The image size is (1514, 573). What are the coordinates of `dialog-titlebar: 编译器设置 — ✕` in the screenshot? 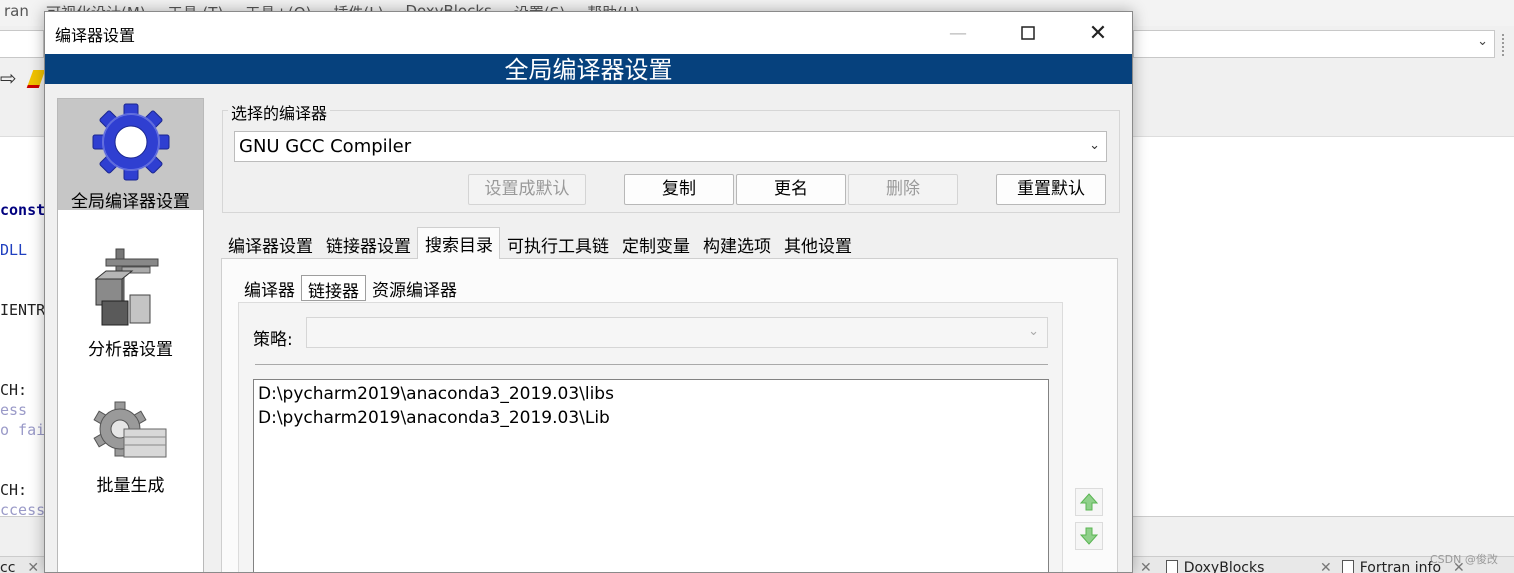 It's located at (588, 33).